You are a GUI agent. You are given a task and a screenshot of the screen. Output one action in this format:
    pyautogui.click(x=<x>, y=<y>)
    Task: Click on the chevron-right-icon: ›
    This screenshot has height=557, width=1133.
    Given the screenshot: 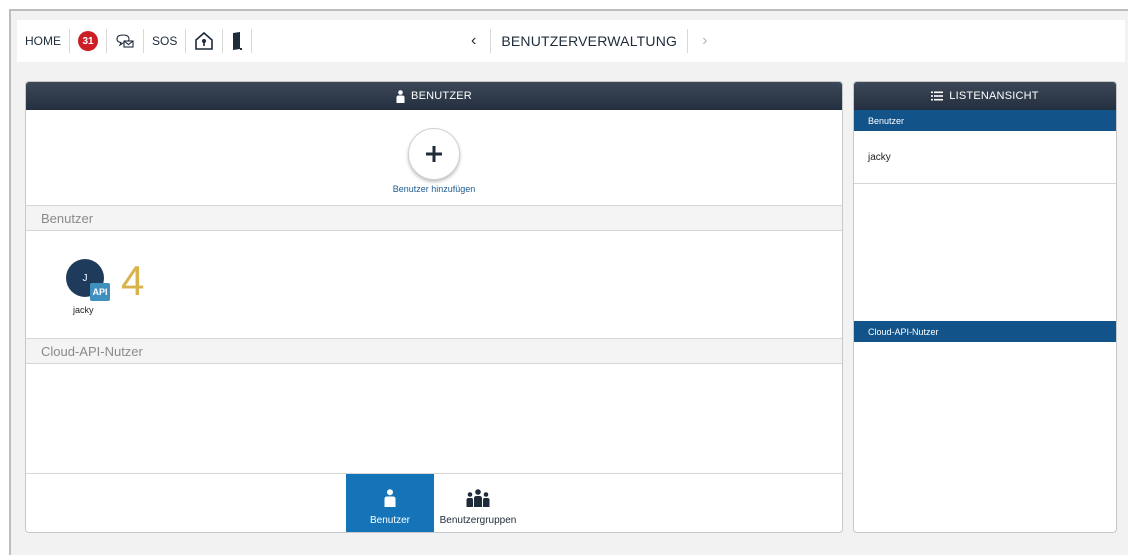 What is the action you would take?
    pyautogui.click(x=705, y=40)
    